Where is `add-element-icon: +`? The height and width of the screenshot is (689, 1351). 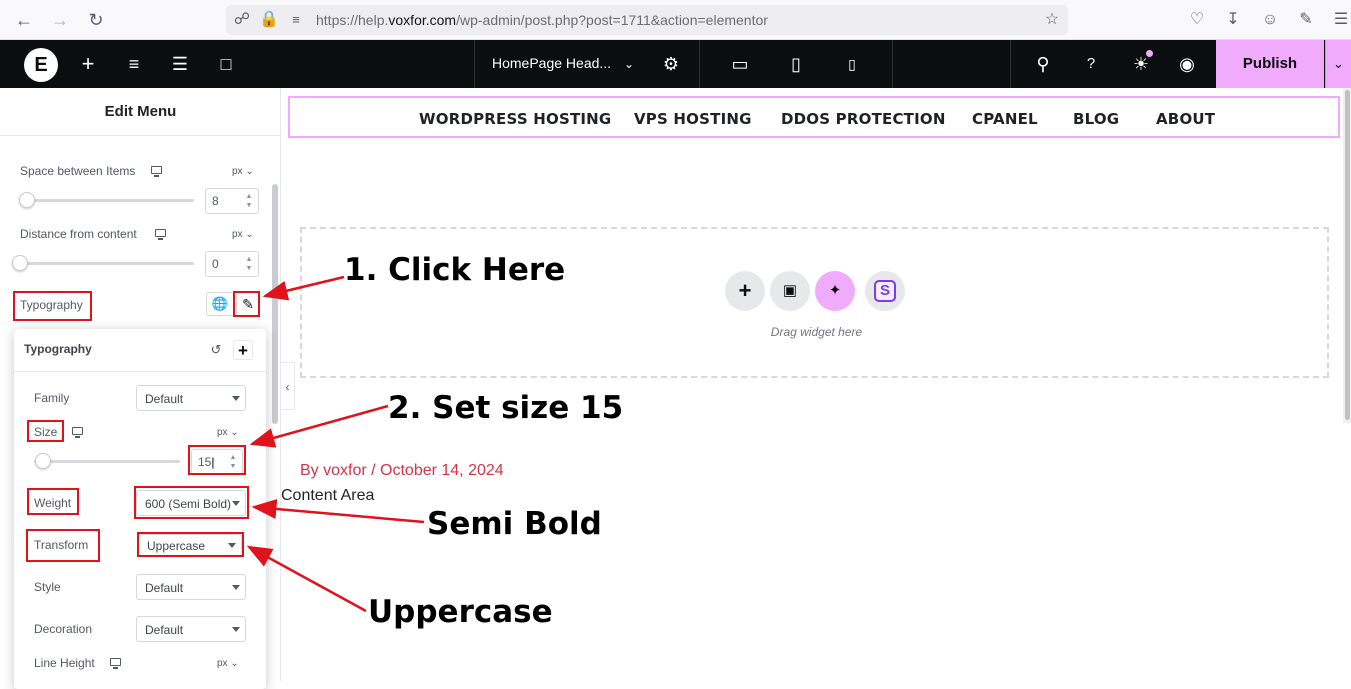 add-element-icon: + is located at coordinates (88, 64).